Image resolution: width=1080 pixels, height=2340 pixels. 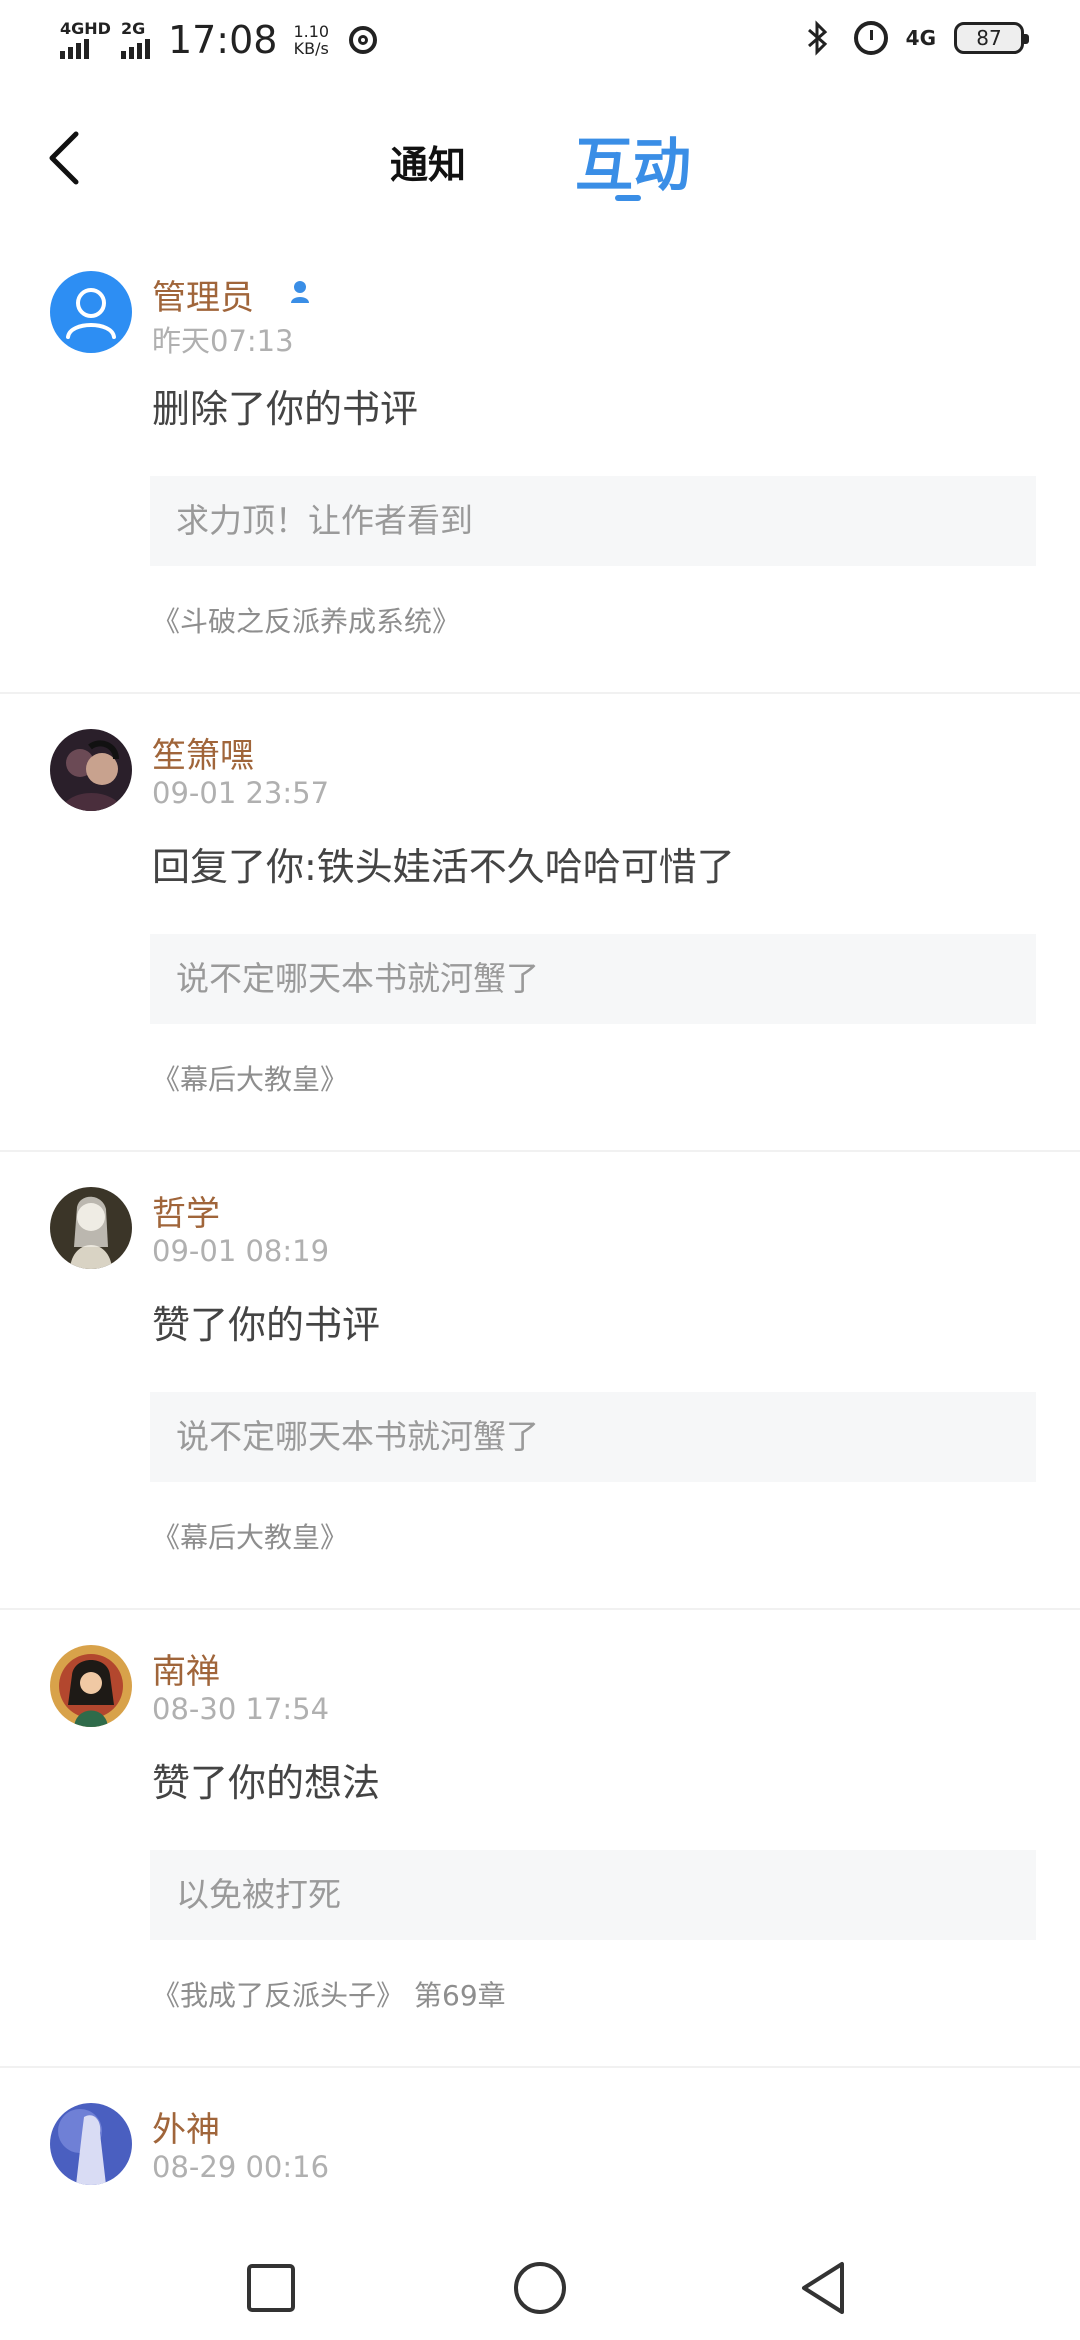 I want to click on timestamp: 08-30 17:54, so click(x=241, y=1709).